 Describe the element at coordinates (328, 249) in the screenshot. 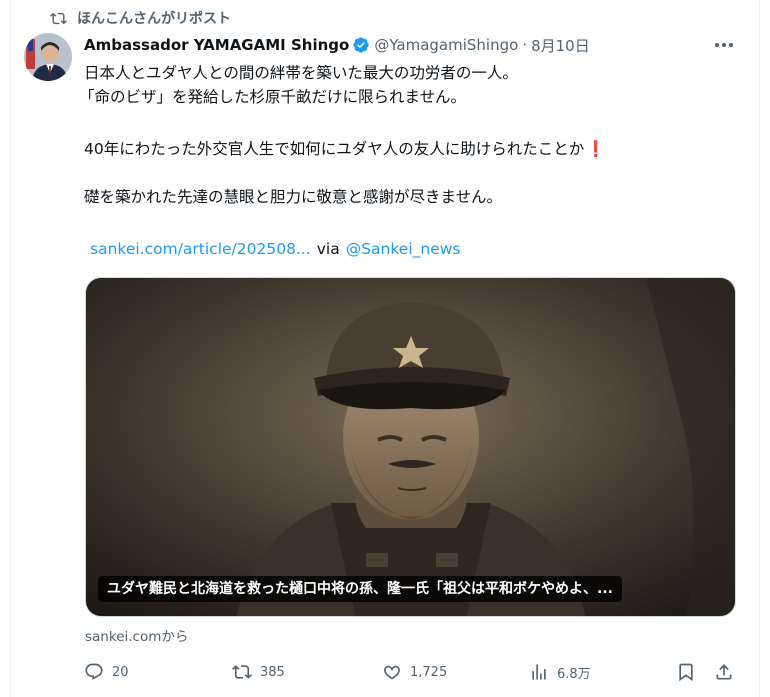

I see `via-text: via` at that location.